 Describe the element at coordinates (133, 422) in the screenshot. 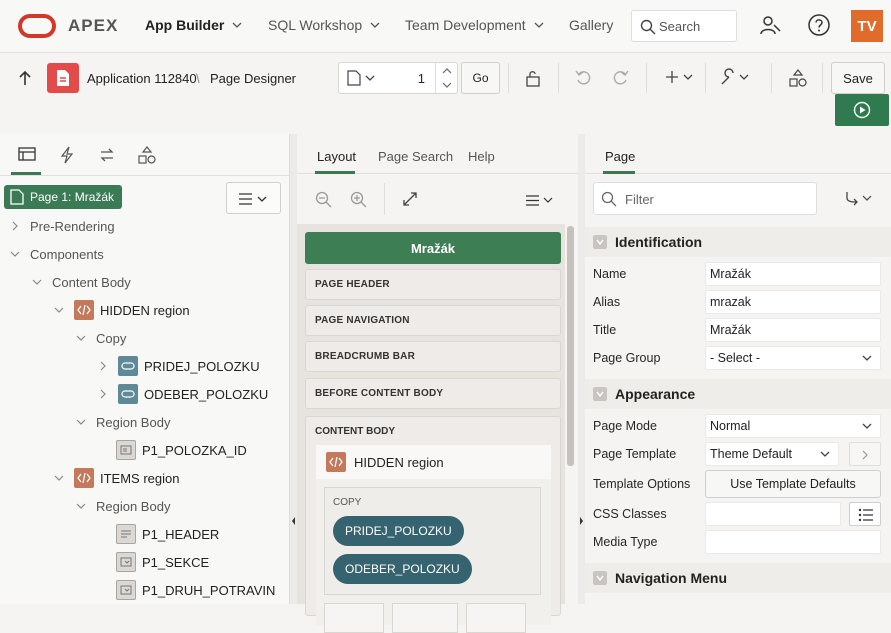

I see `tree-label: Region Body` at that location.